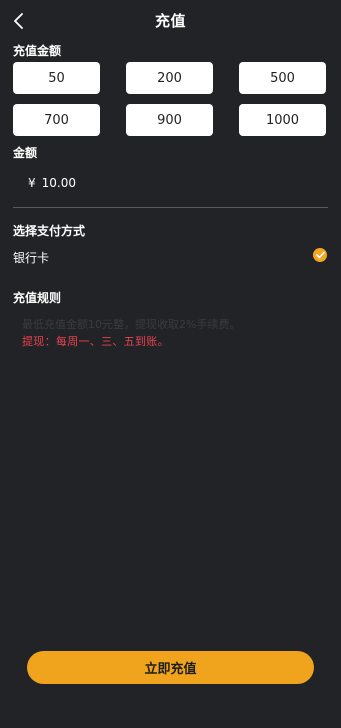  I want to click on check-circle-icon, so click(320, 255).